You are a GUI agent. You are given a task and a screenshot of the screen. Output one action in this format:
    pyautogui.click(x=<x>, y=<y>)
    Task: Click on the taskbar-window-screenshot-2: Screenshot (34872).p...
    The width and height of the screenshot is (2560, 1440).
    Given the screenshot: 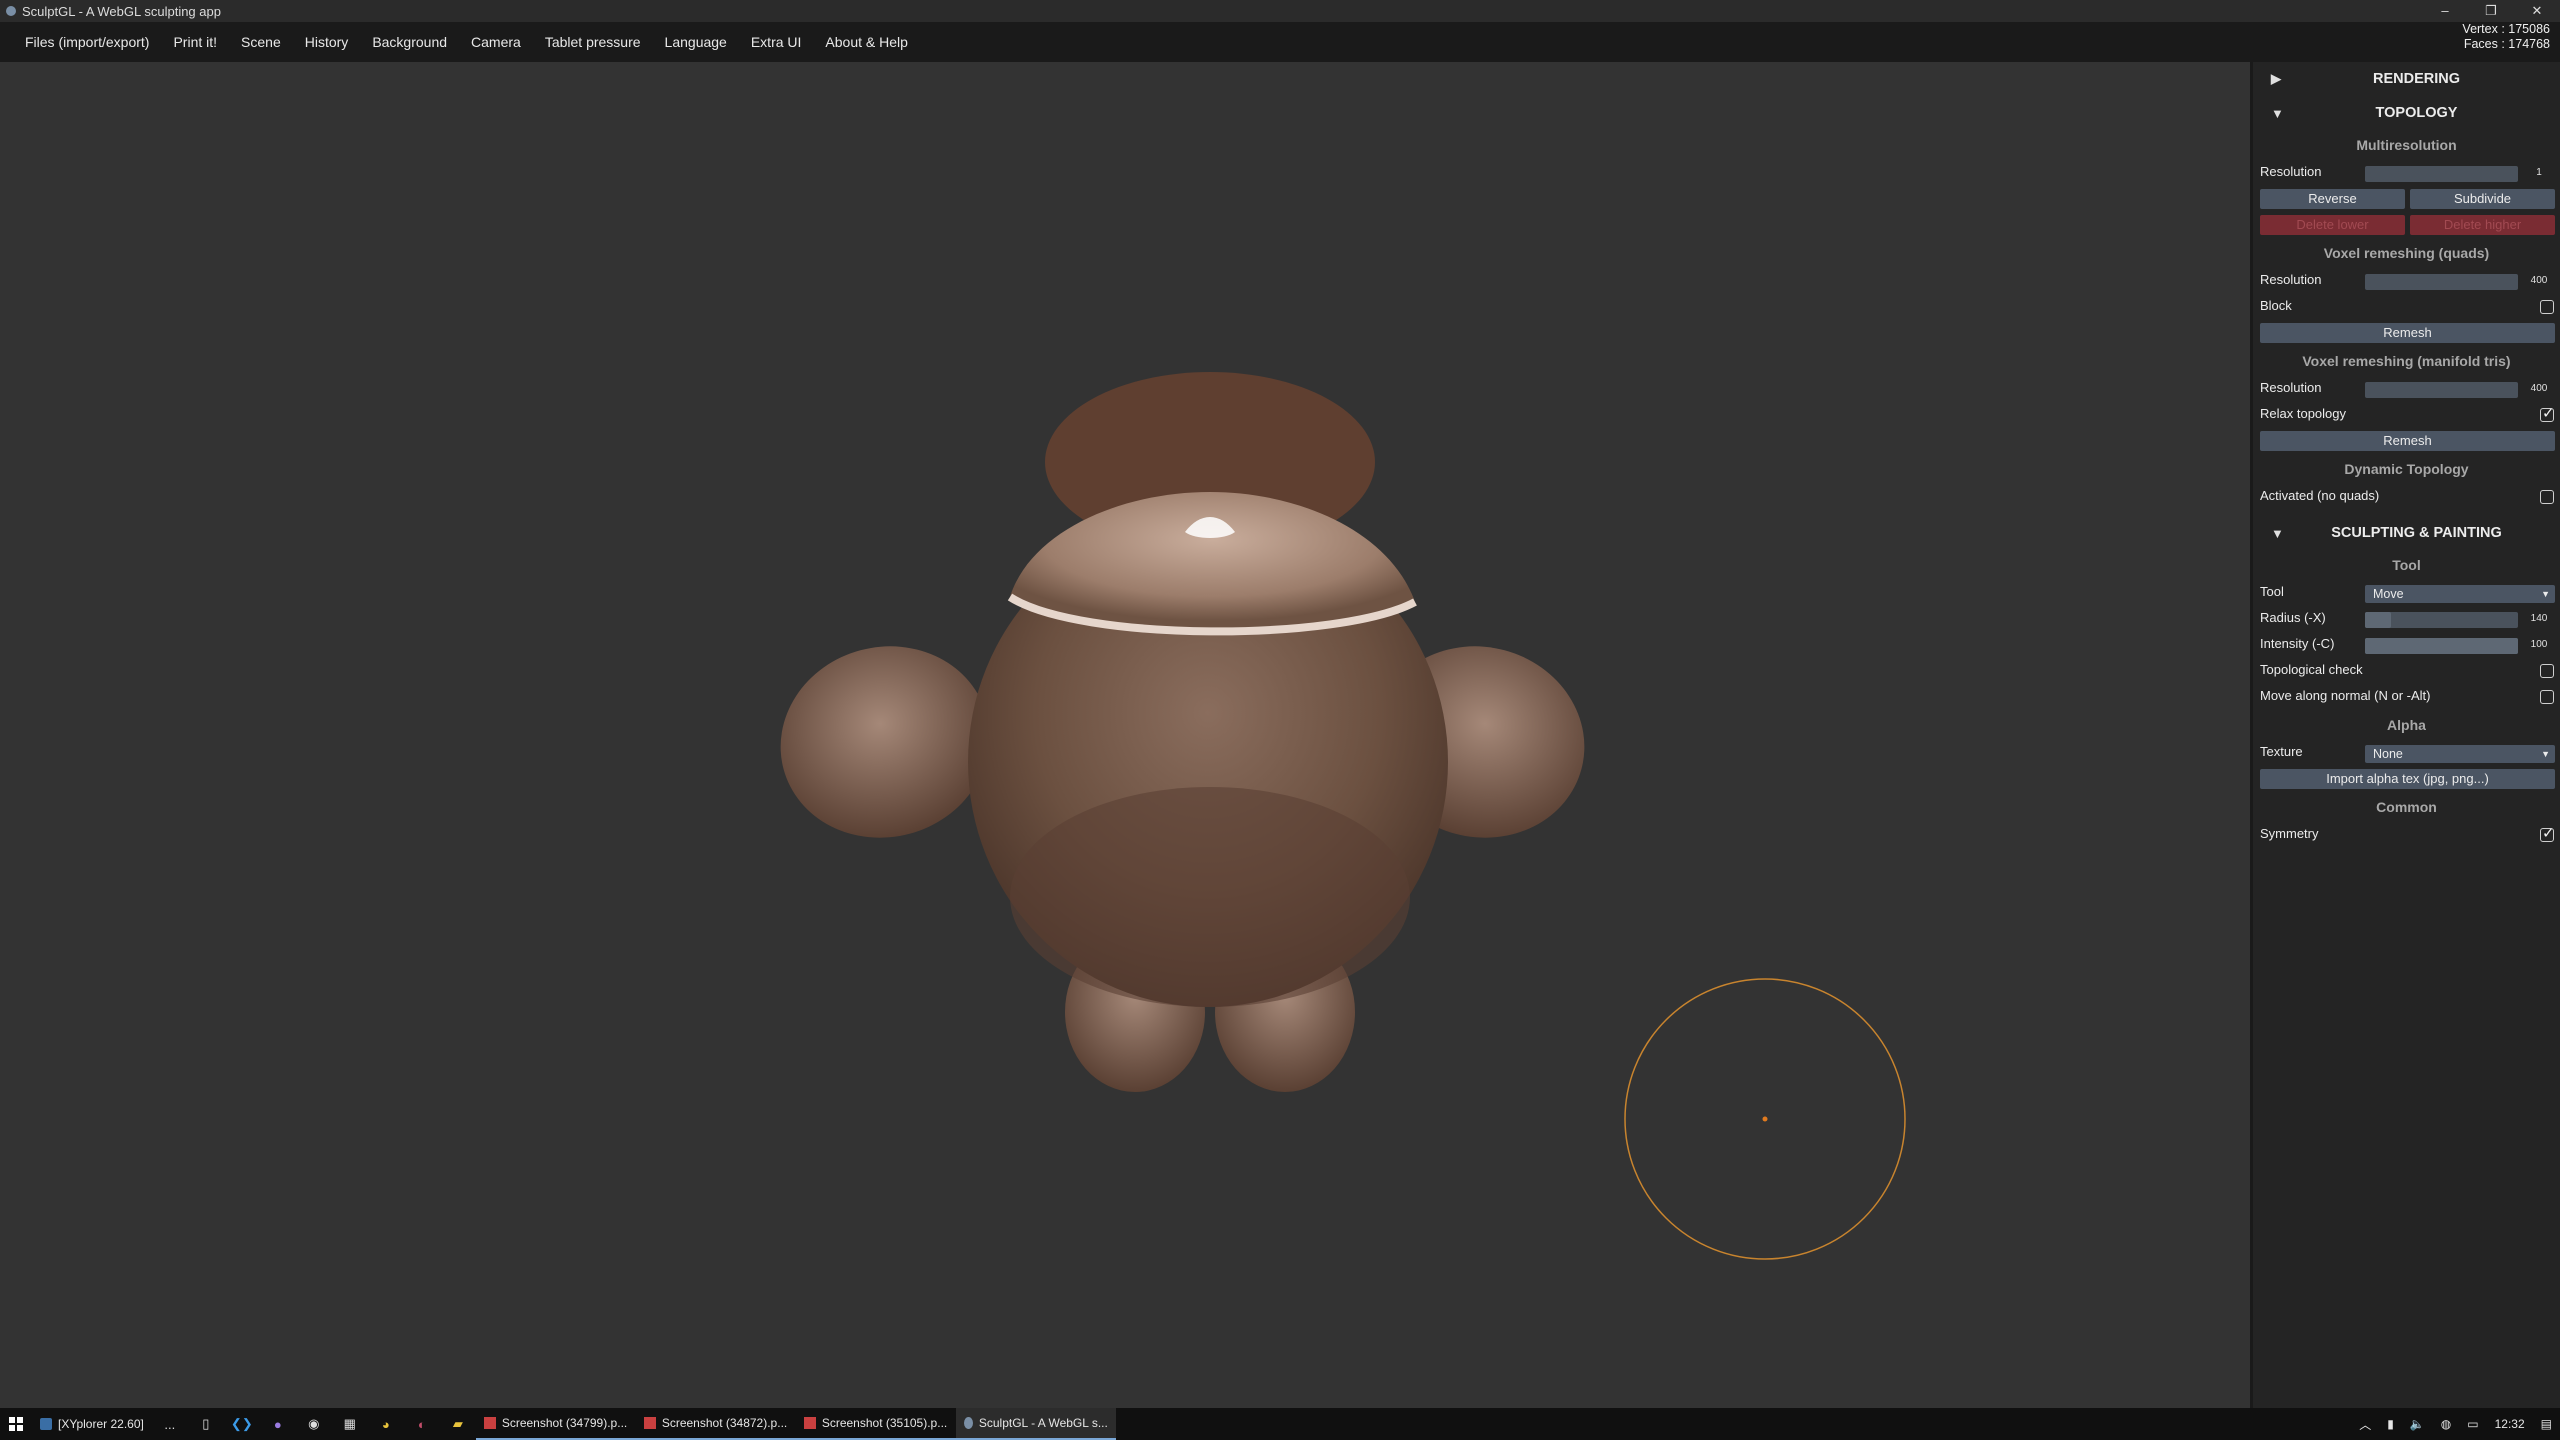 What is the action you would take?
    pyautogui.click(x=715, y=1424)
    